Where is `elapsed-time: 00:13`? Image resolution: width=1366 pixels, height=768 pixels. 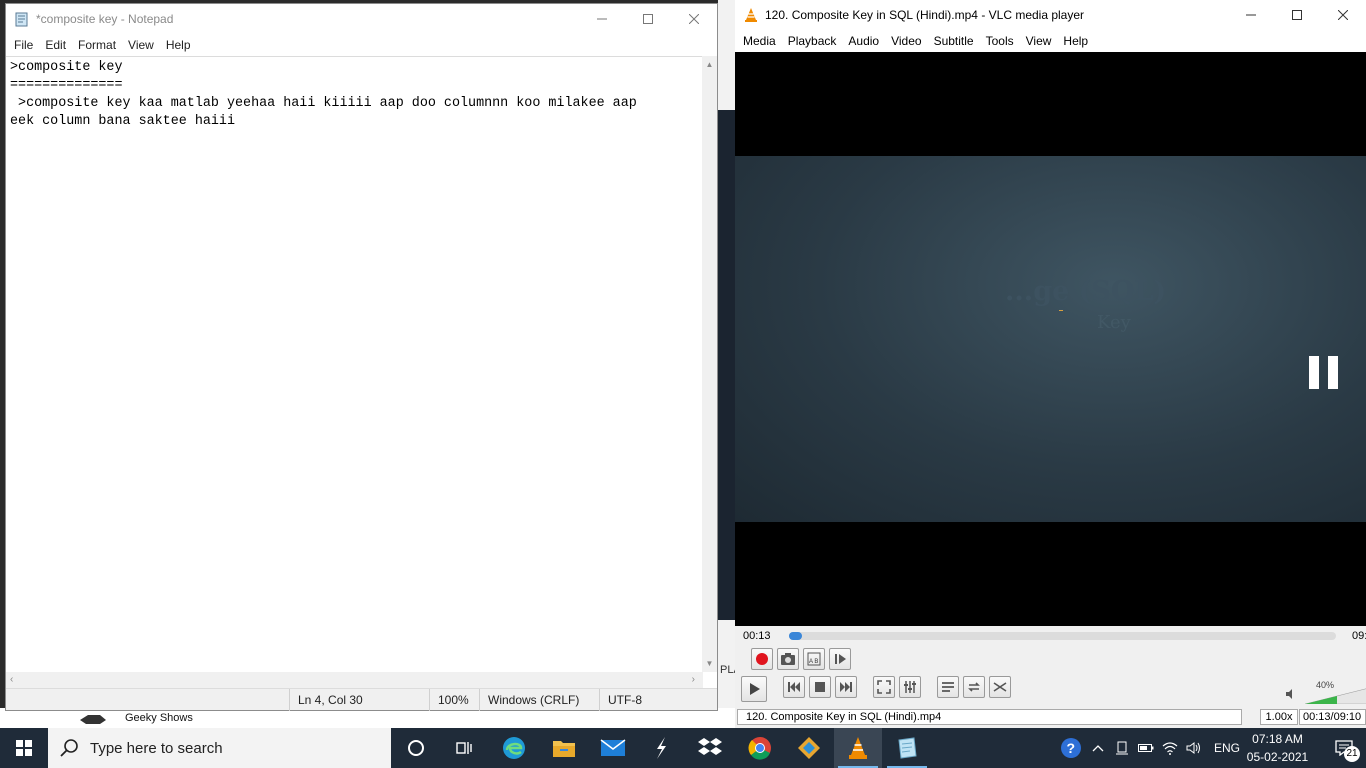
elapsed-time: 00:13 is located at coordinates (757, 636).